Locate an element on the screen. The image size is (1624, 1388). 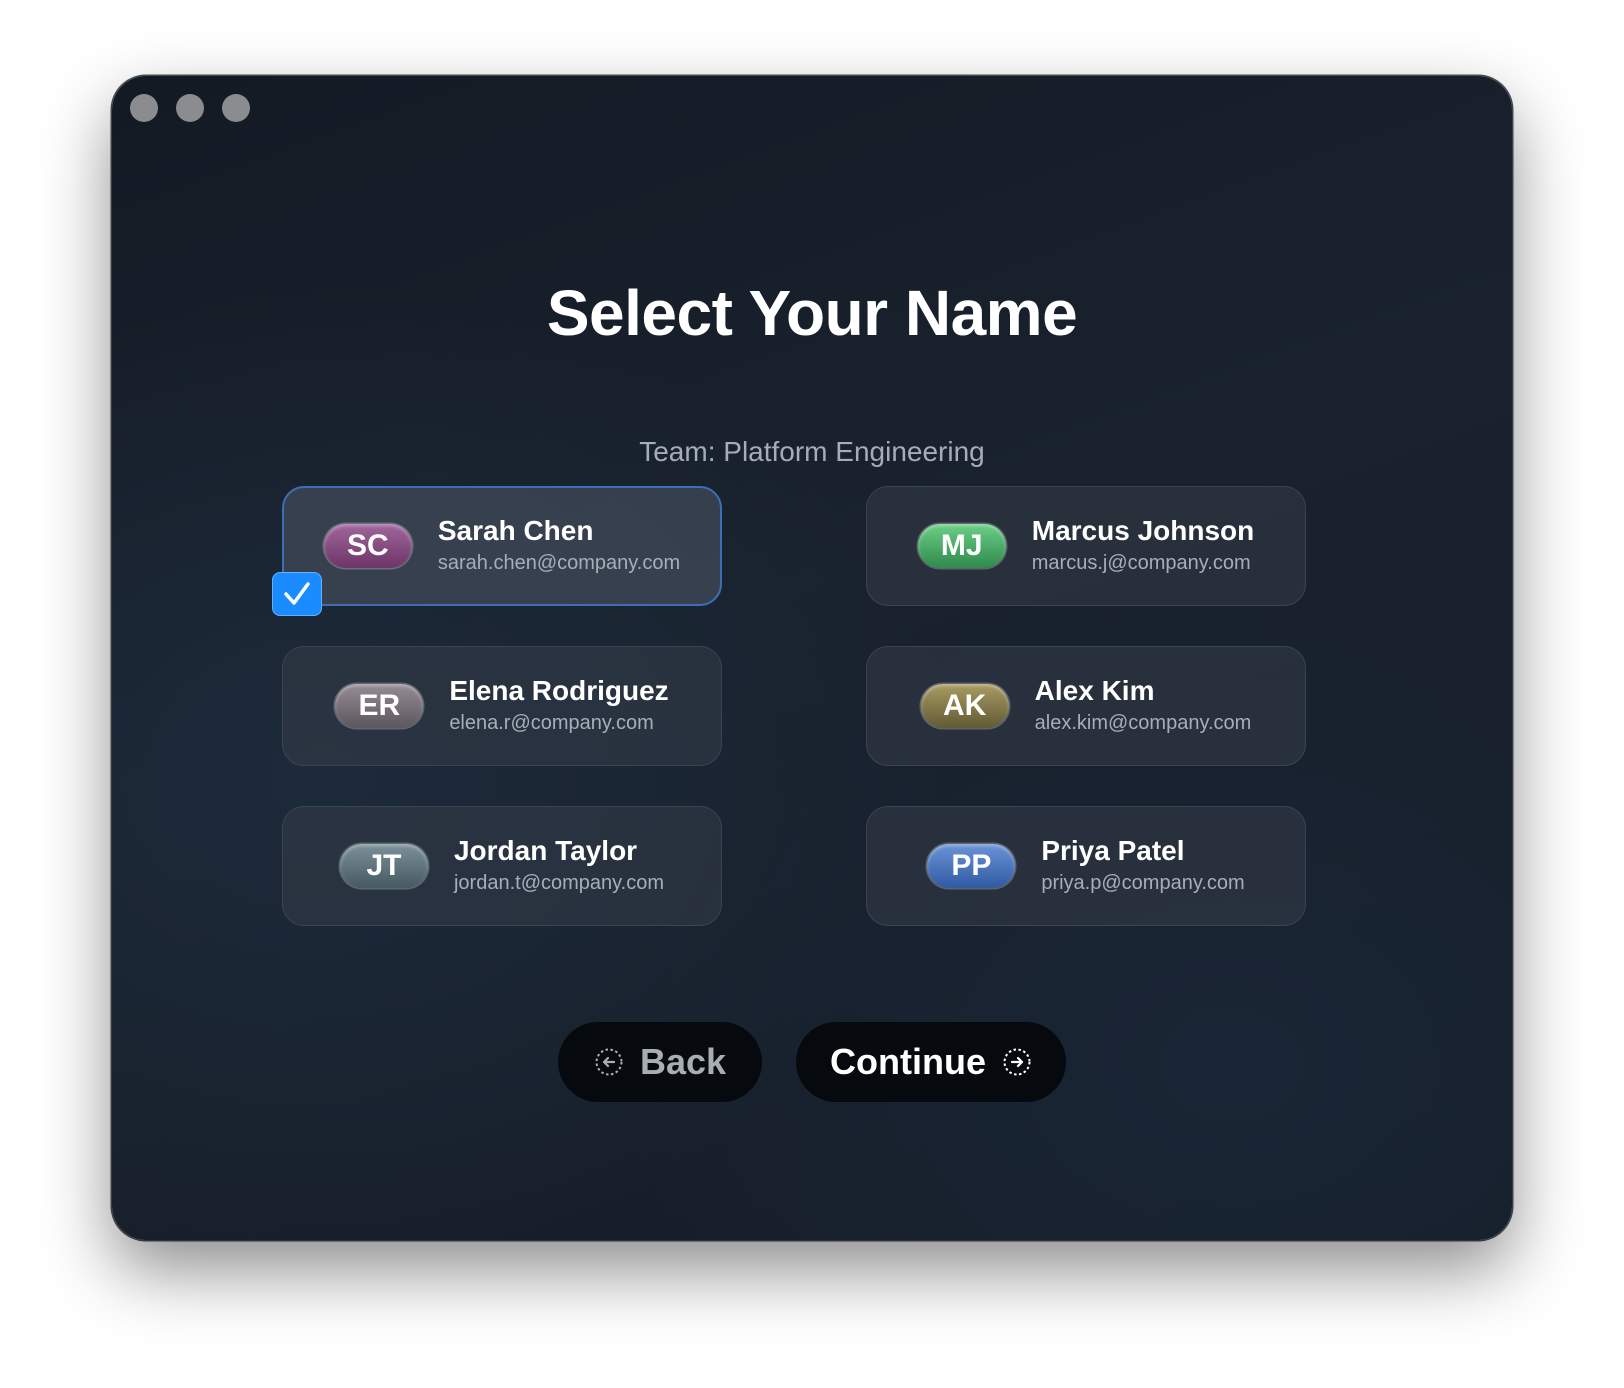
avatar: ER is located at coordinates (379, 706).